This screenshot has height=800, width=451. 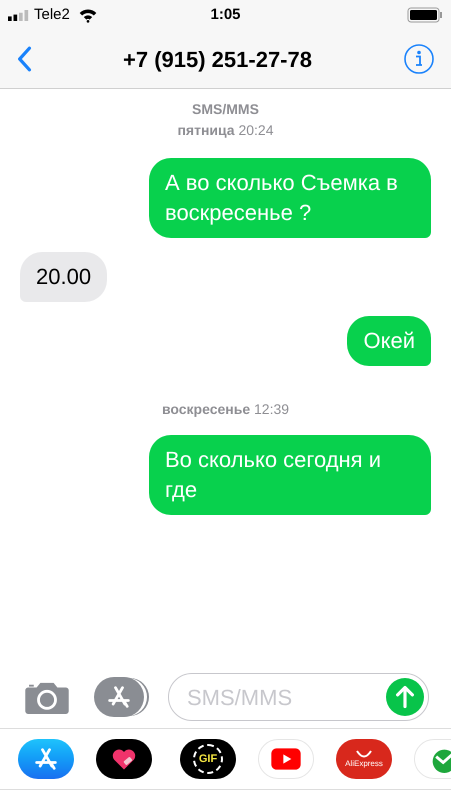 I want to click on battery-icon, so click(x=425, y=15).